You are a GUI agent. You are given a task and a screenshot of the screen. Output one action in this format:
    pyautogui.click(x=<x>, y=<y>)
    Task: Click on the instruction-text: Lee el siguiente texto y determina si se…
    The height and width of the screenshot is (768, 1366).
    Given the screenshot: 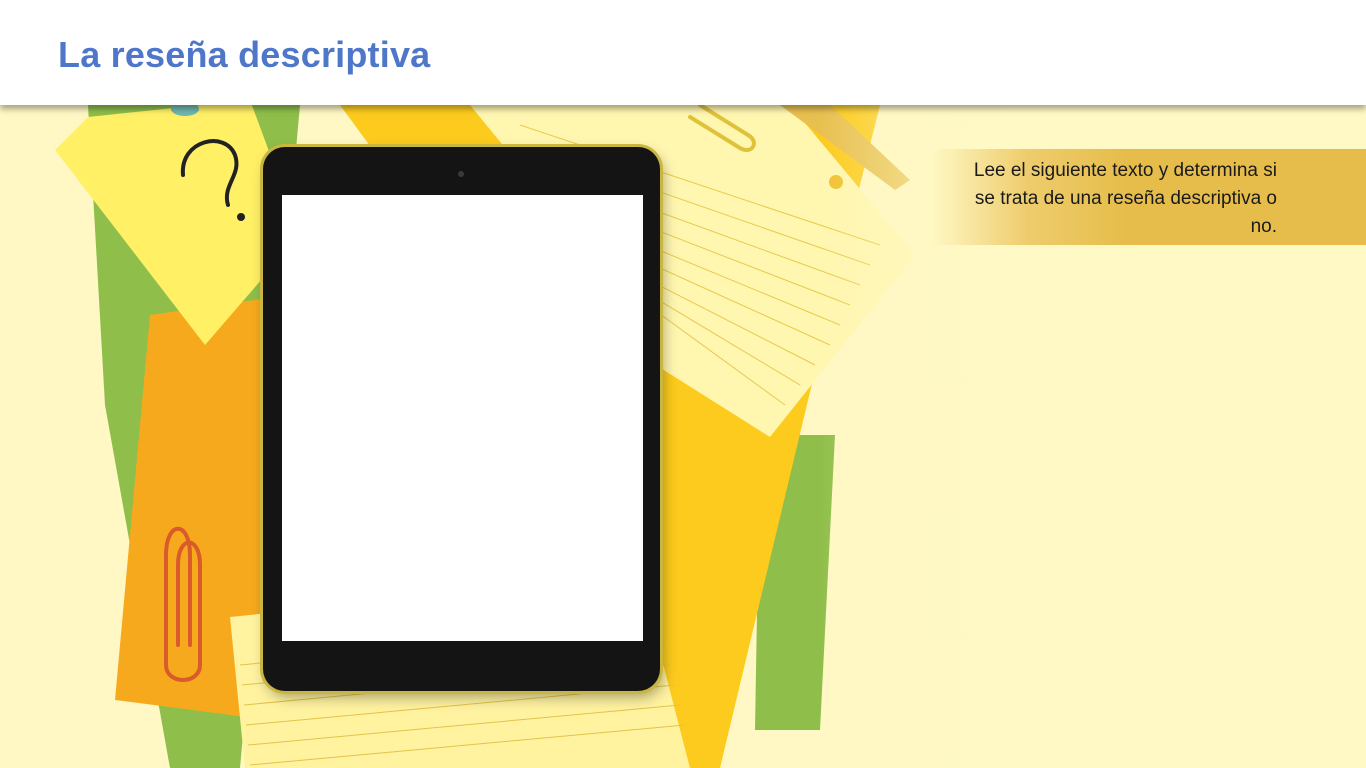 What is the action you would take?
    pyautogui.click(x=1125, y=198)
    